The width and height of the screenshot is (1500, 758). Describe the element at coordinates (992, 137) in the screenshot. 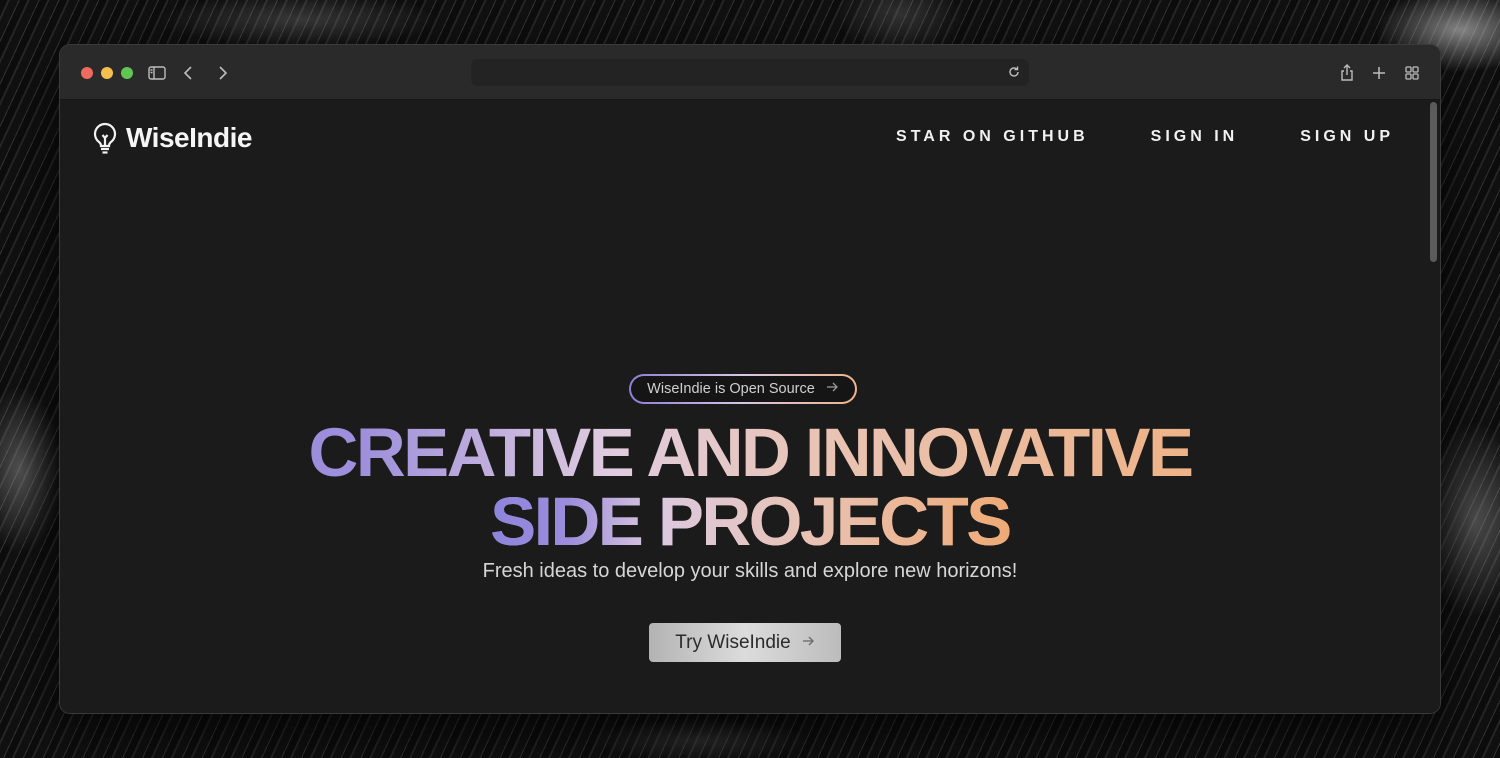

I see `star-on-github-link: STAR ON GITHUB` at that location.